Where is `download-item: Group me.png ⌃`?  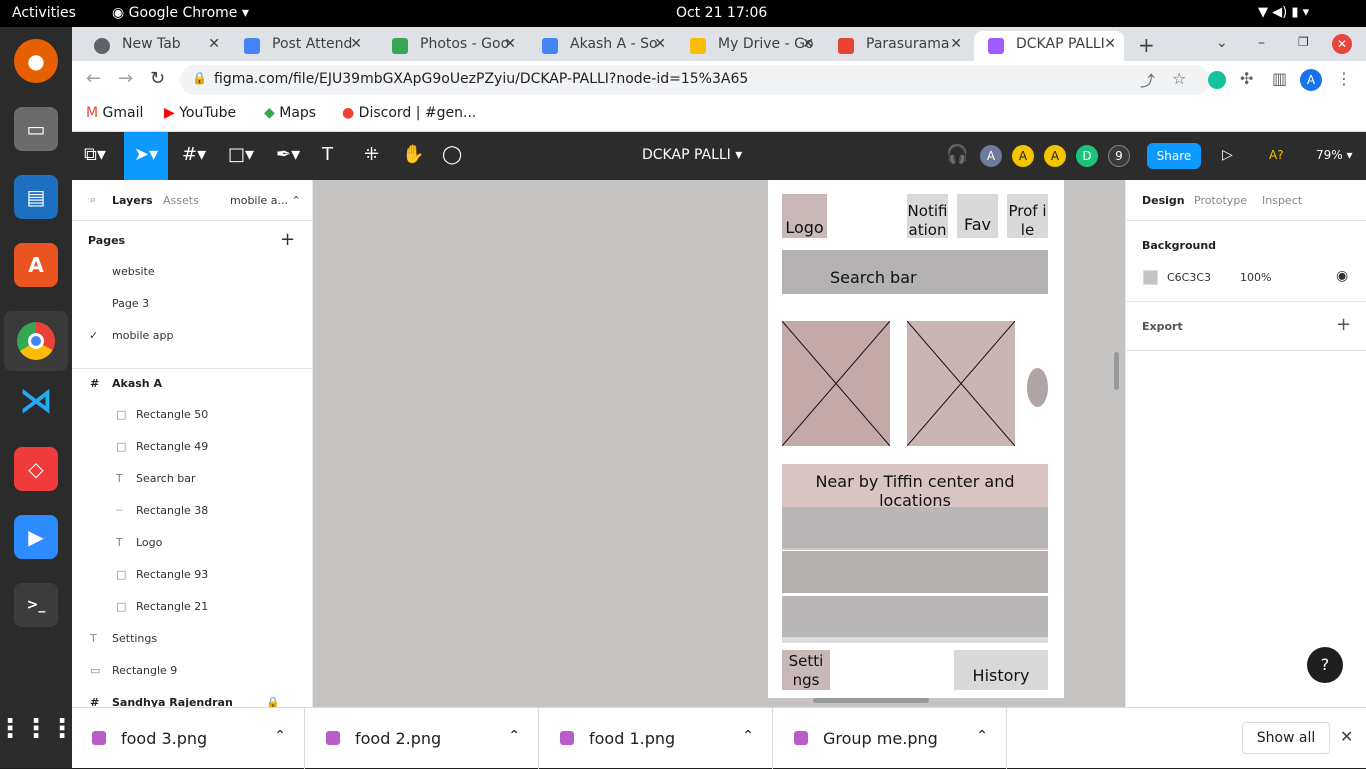
download-item: Group me.png ⌃ is located at coordinates (890, 738).